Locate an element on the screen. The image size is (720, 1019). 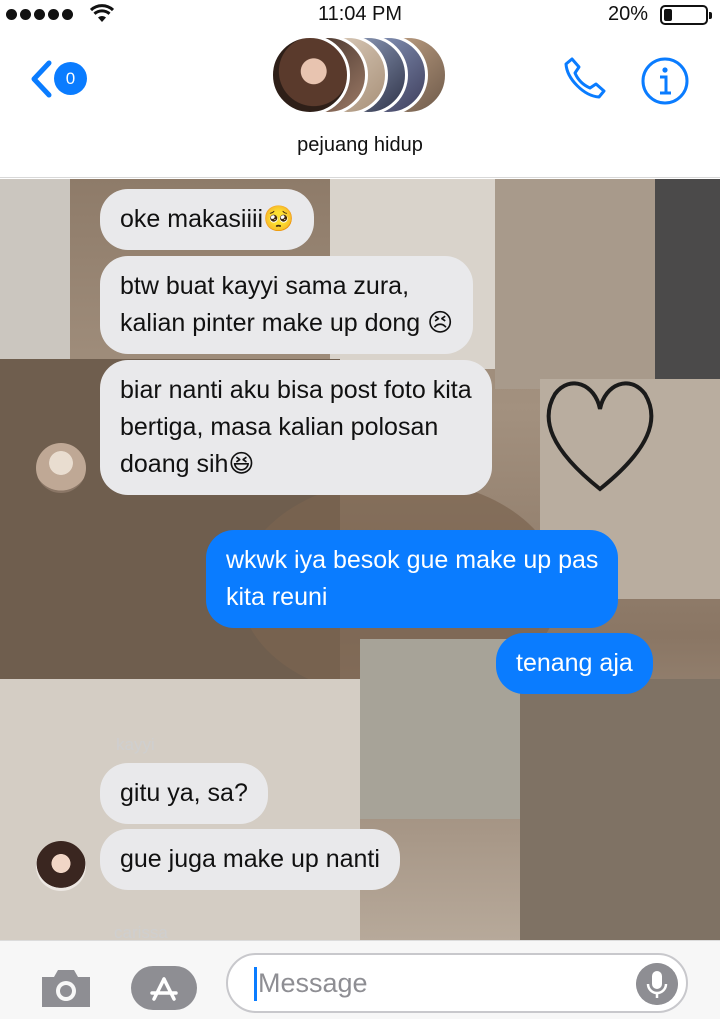
battery-percent: 20% is located at coordinates (627, 14).